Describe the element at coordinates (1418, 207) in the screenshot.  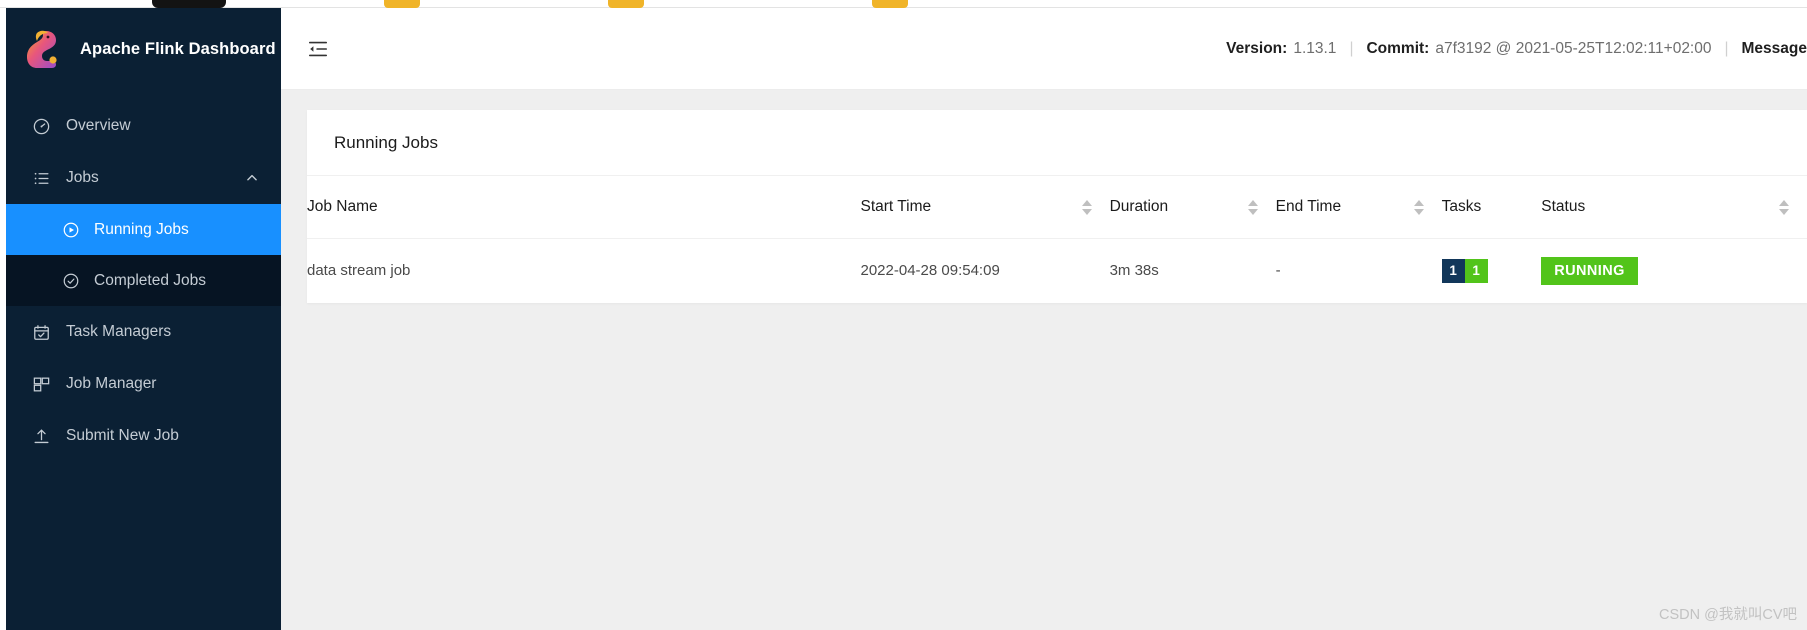
I see `sort-toggle-end-time` at that location.